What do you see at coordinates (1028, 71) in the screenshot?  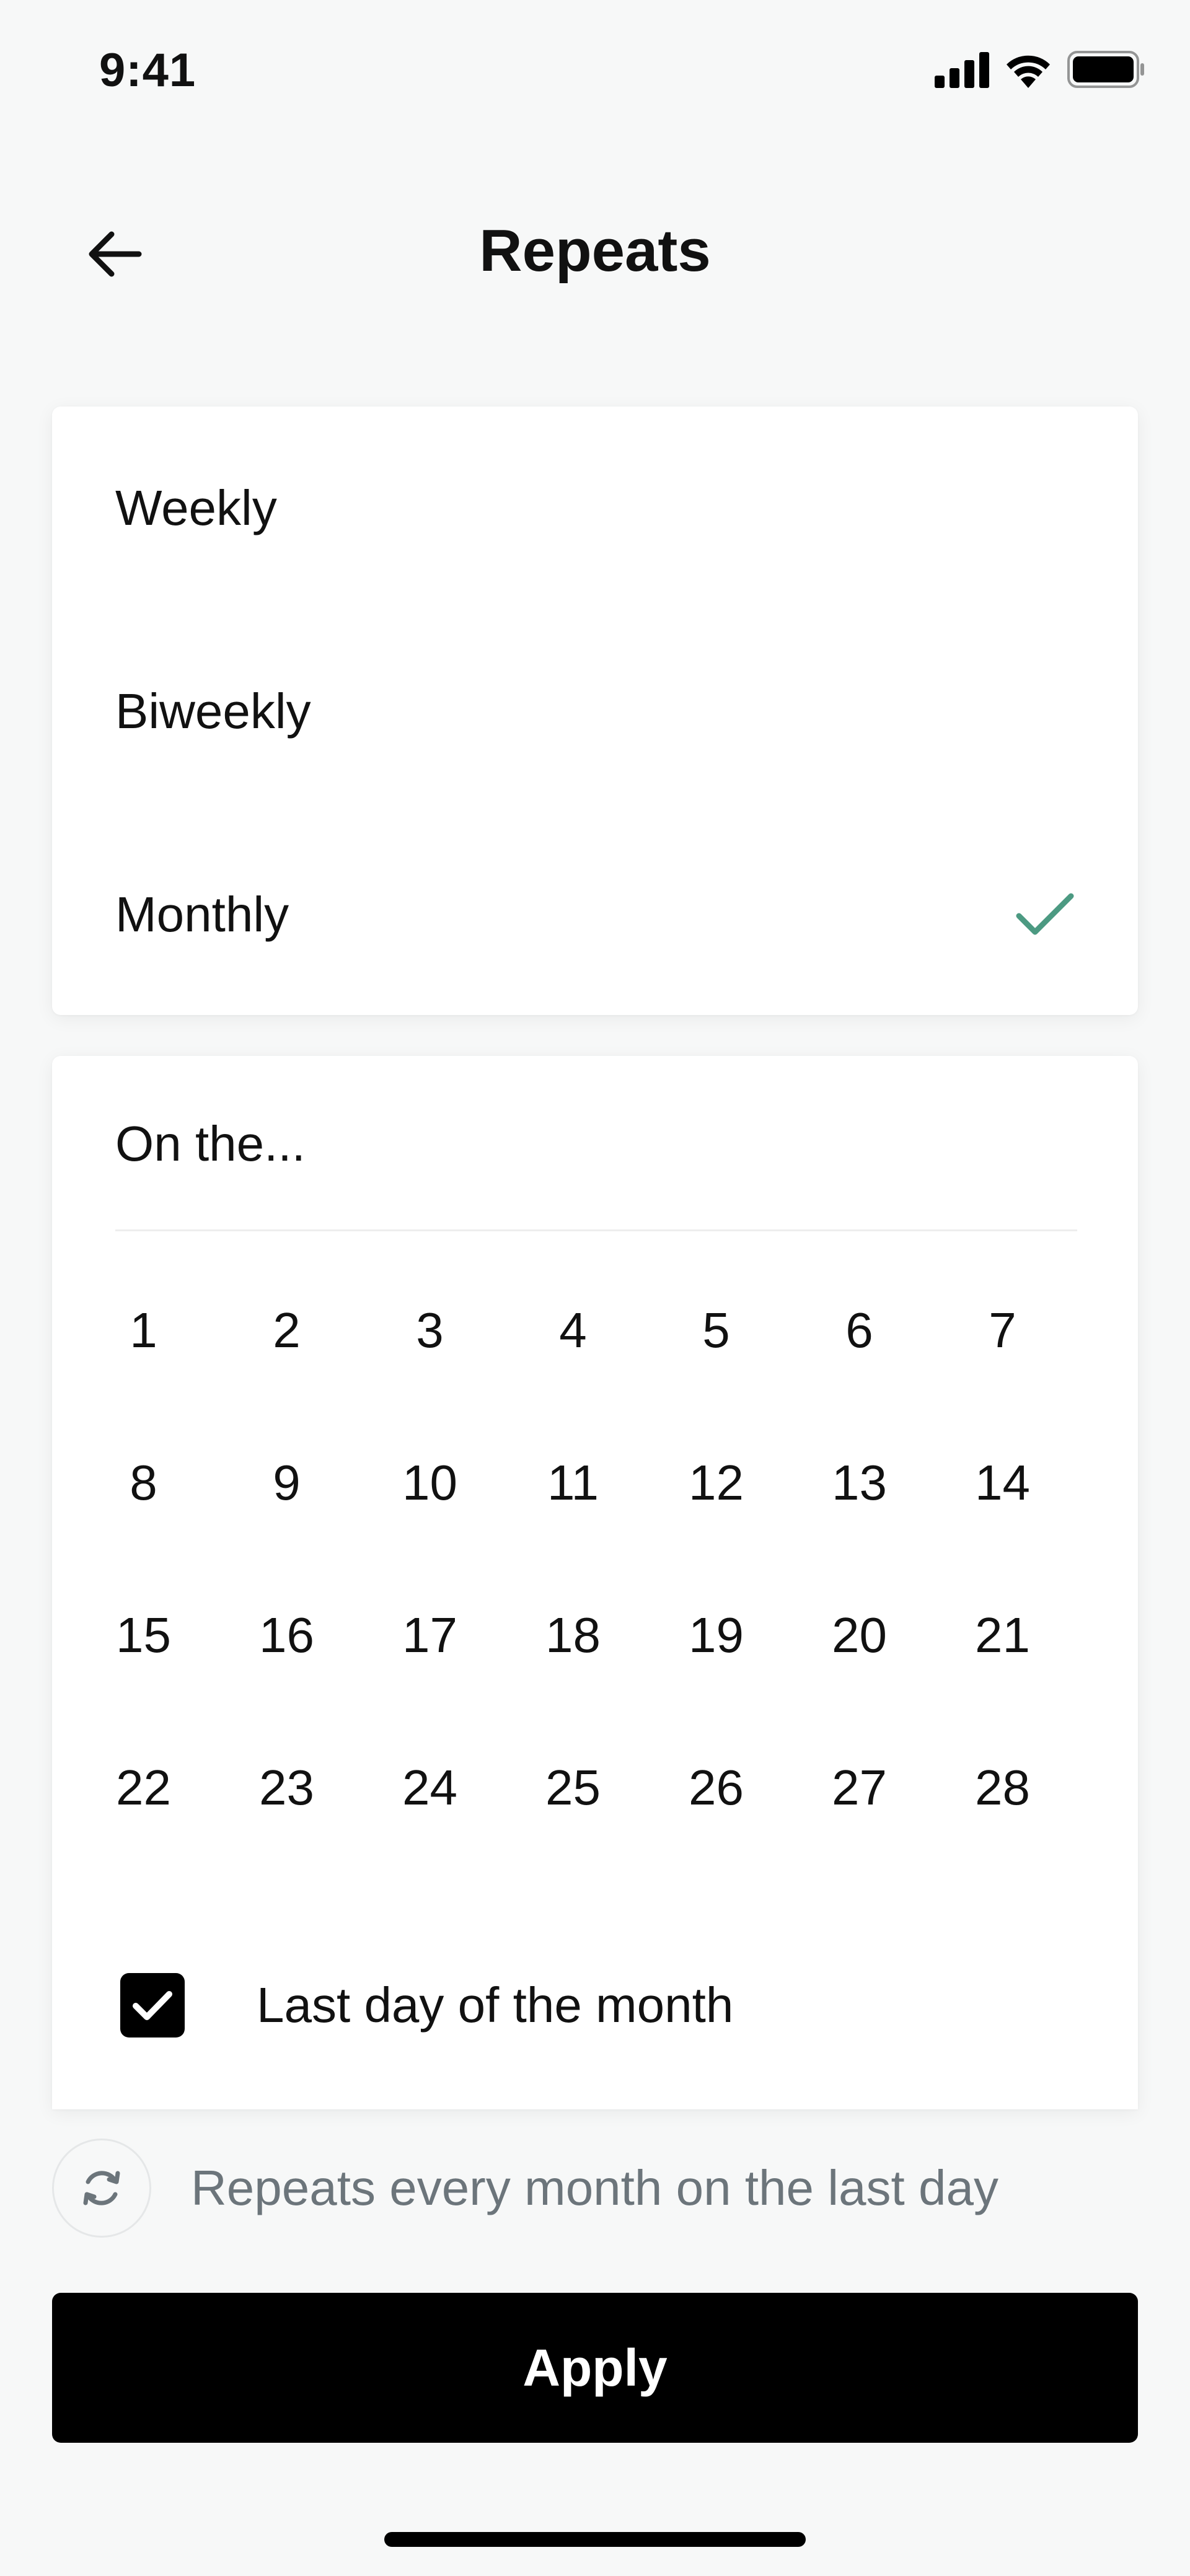 I see `wifi-icon` at bounding box center [1028, 71].